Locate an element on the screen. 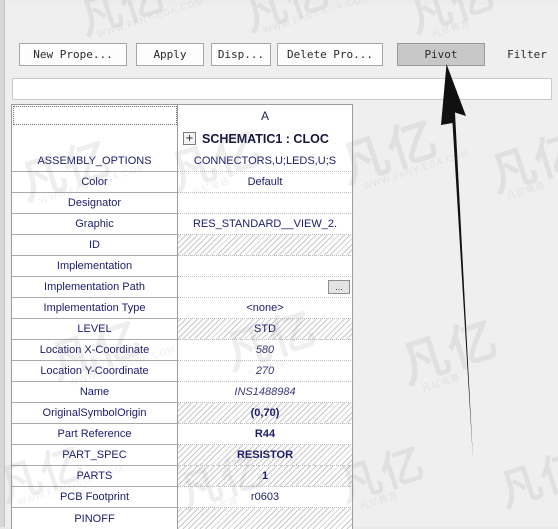 The height and width of the screenshot is (529, 558). schematic-object-title: SCHEMATIC1 : CLOC is located at coordinates (265, 138).